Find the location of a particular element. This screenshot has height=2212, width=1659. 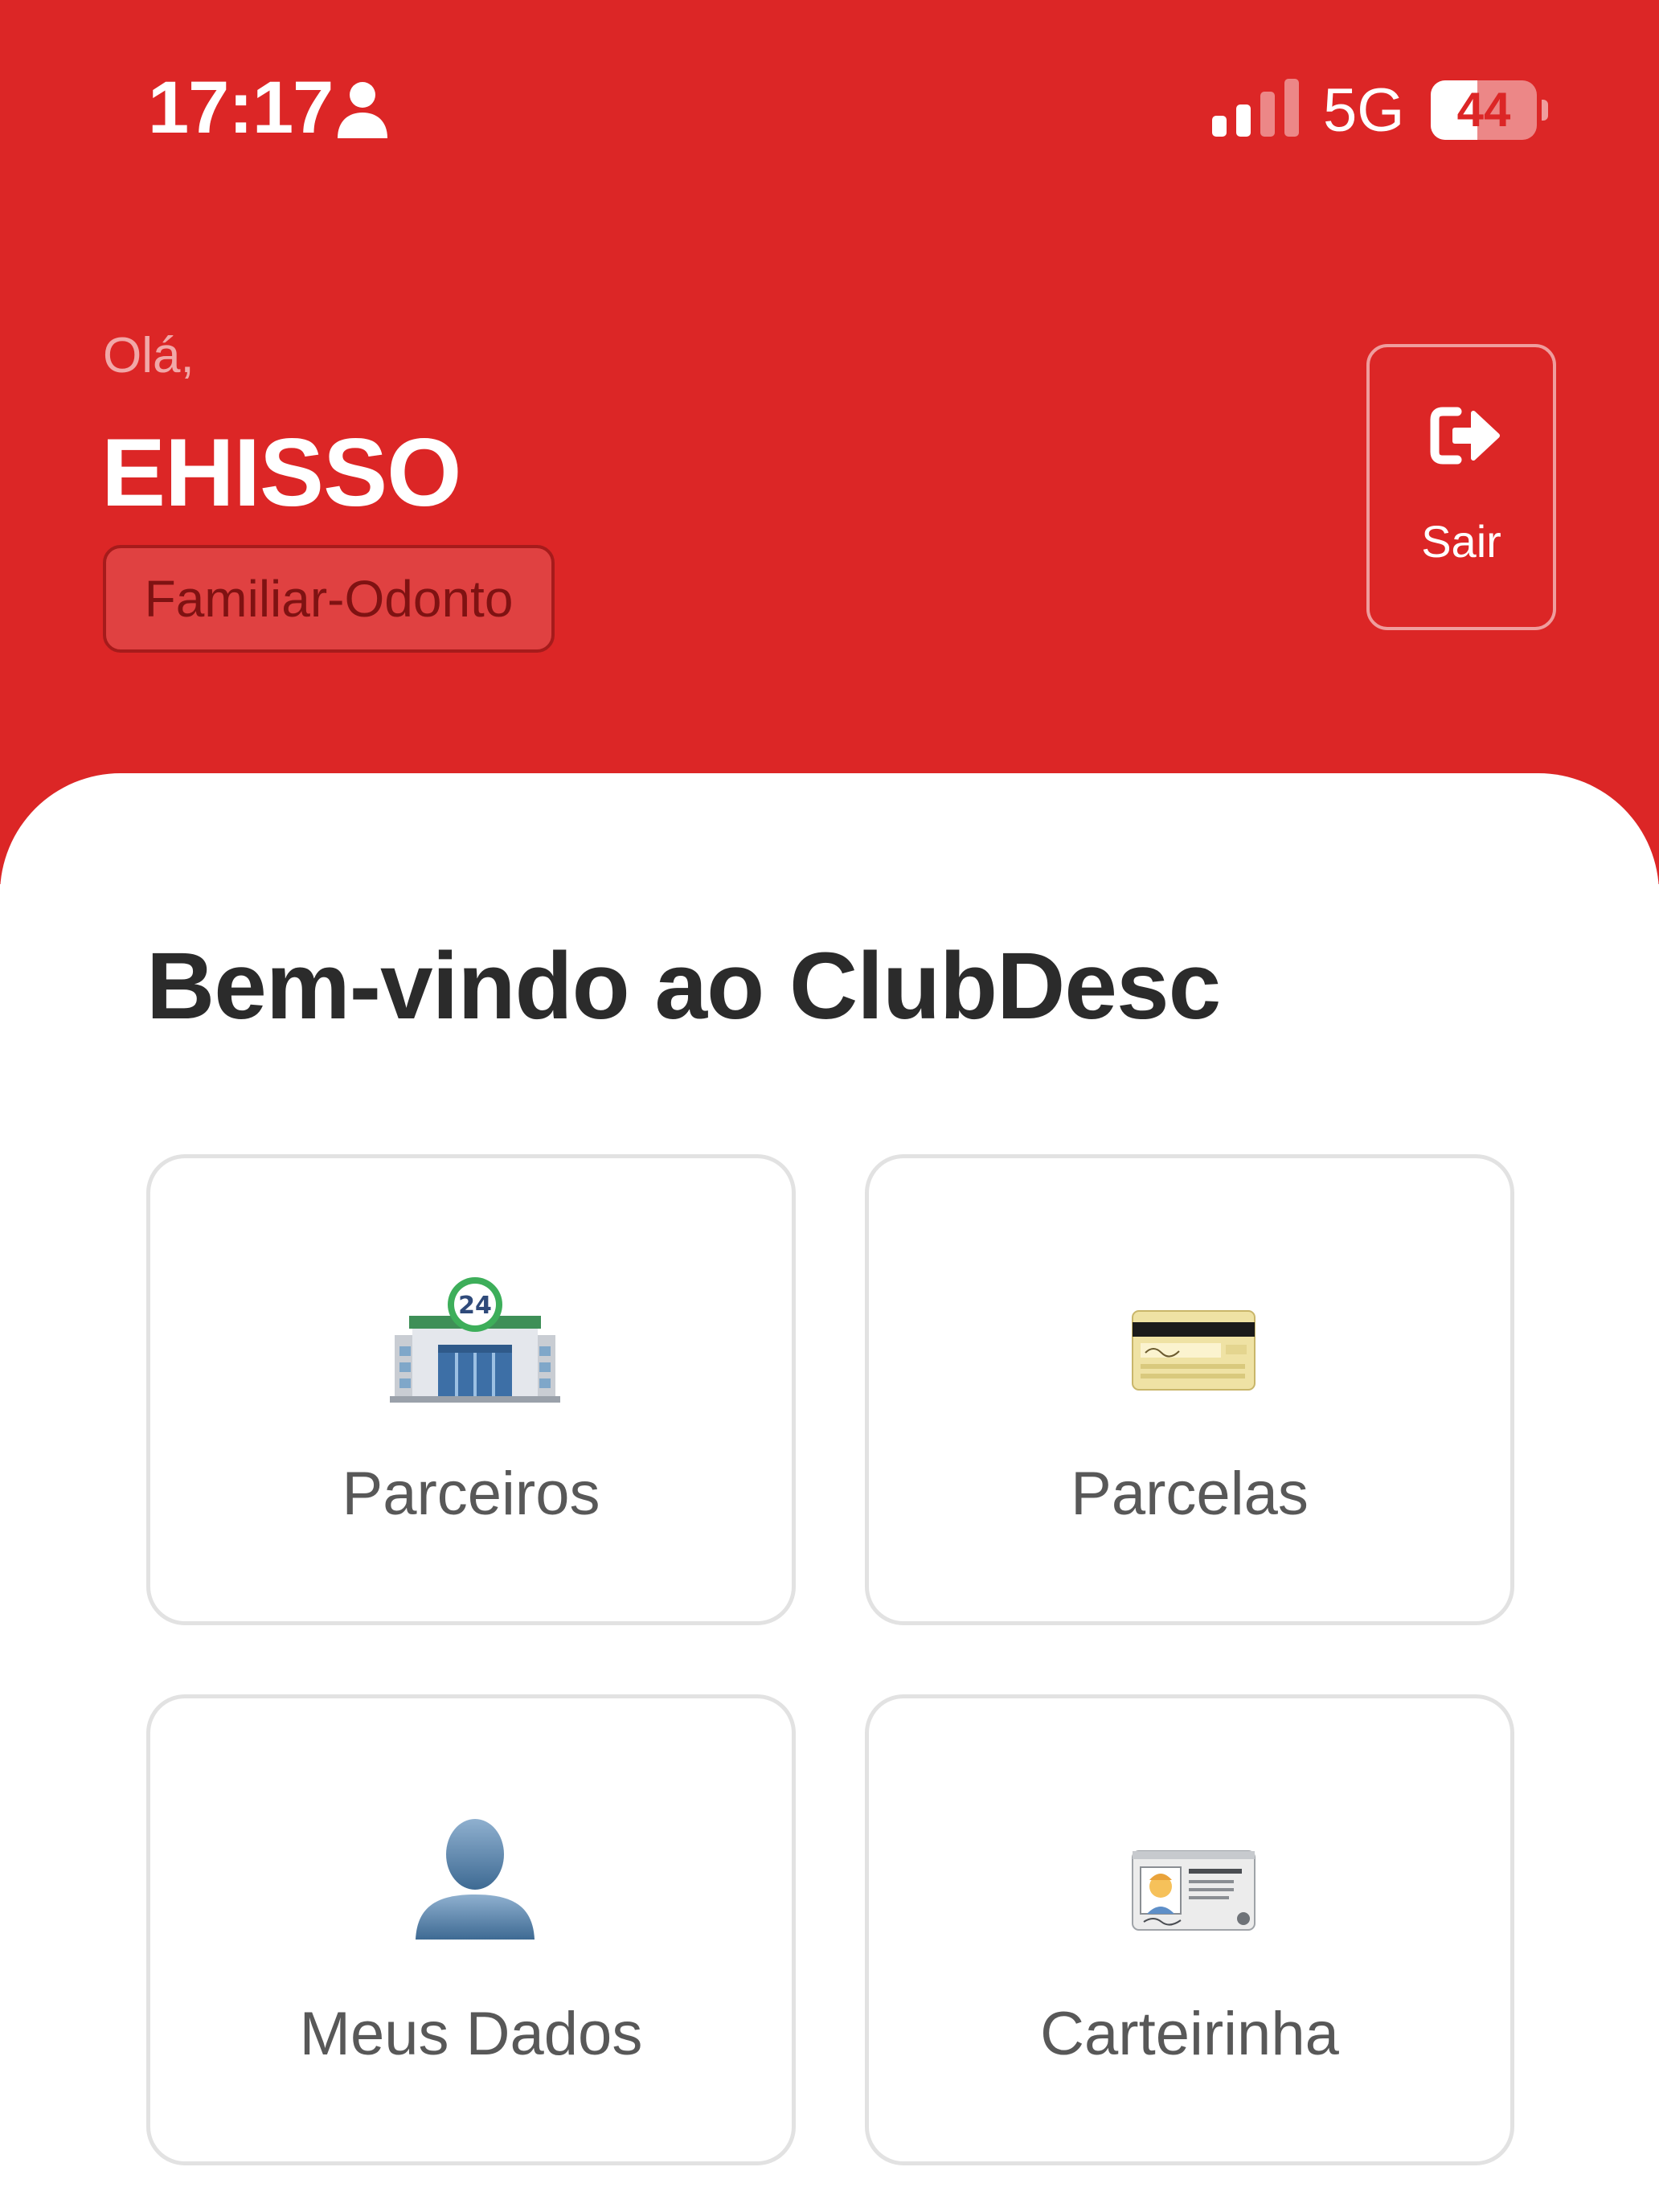

svg-text: 24 is located at coordinates (475, 1306).